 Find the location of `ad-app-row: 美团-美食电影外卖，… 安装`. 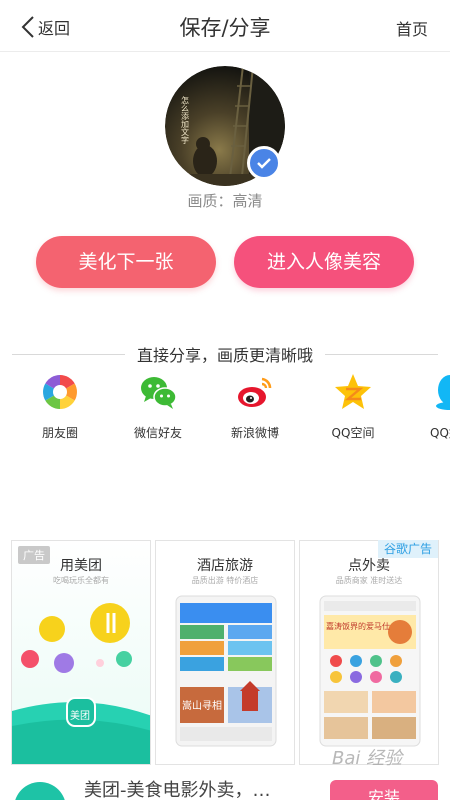

ad-app-row: 美团-美食电影外卖，… 安装 is located at coordinates (225, 784).